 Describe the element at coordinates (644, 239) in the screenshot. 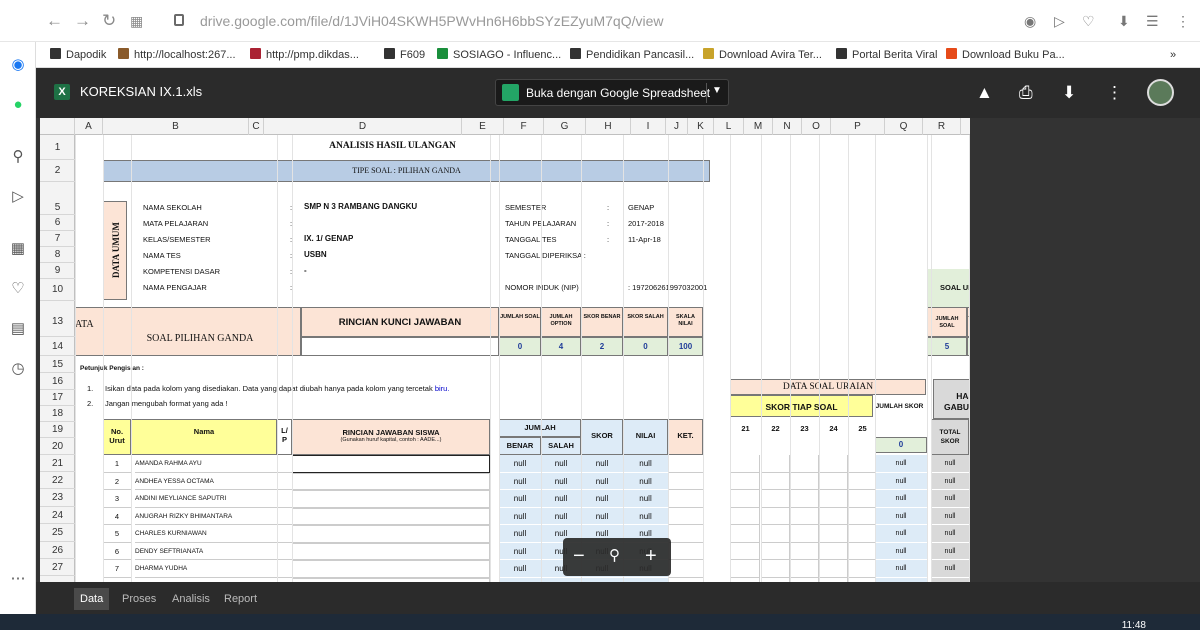

I see `info-right-value: 11-Apr-18` at that location.